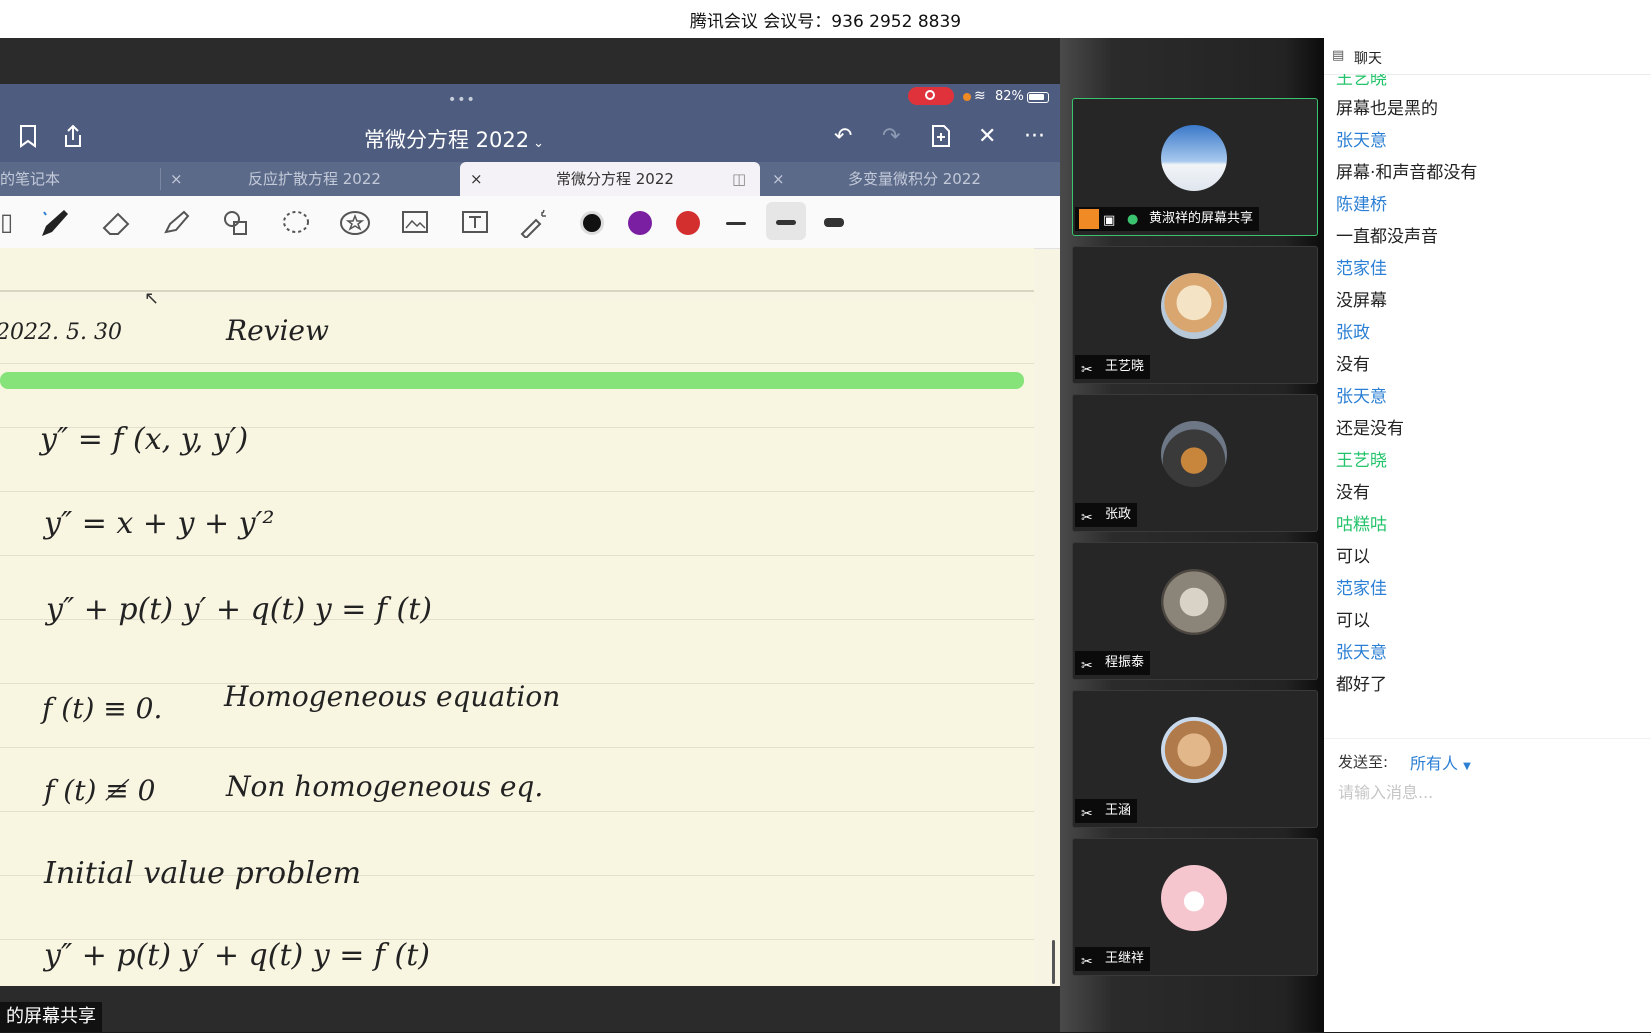 This screenshot has height=1033, width=1651. Describe the element at coordinates (296, 226) in the screenshot. I see `lasso-tool-icon` at that location.